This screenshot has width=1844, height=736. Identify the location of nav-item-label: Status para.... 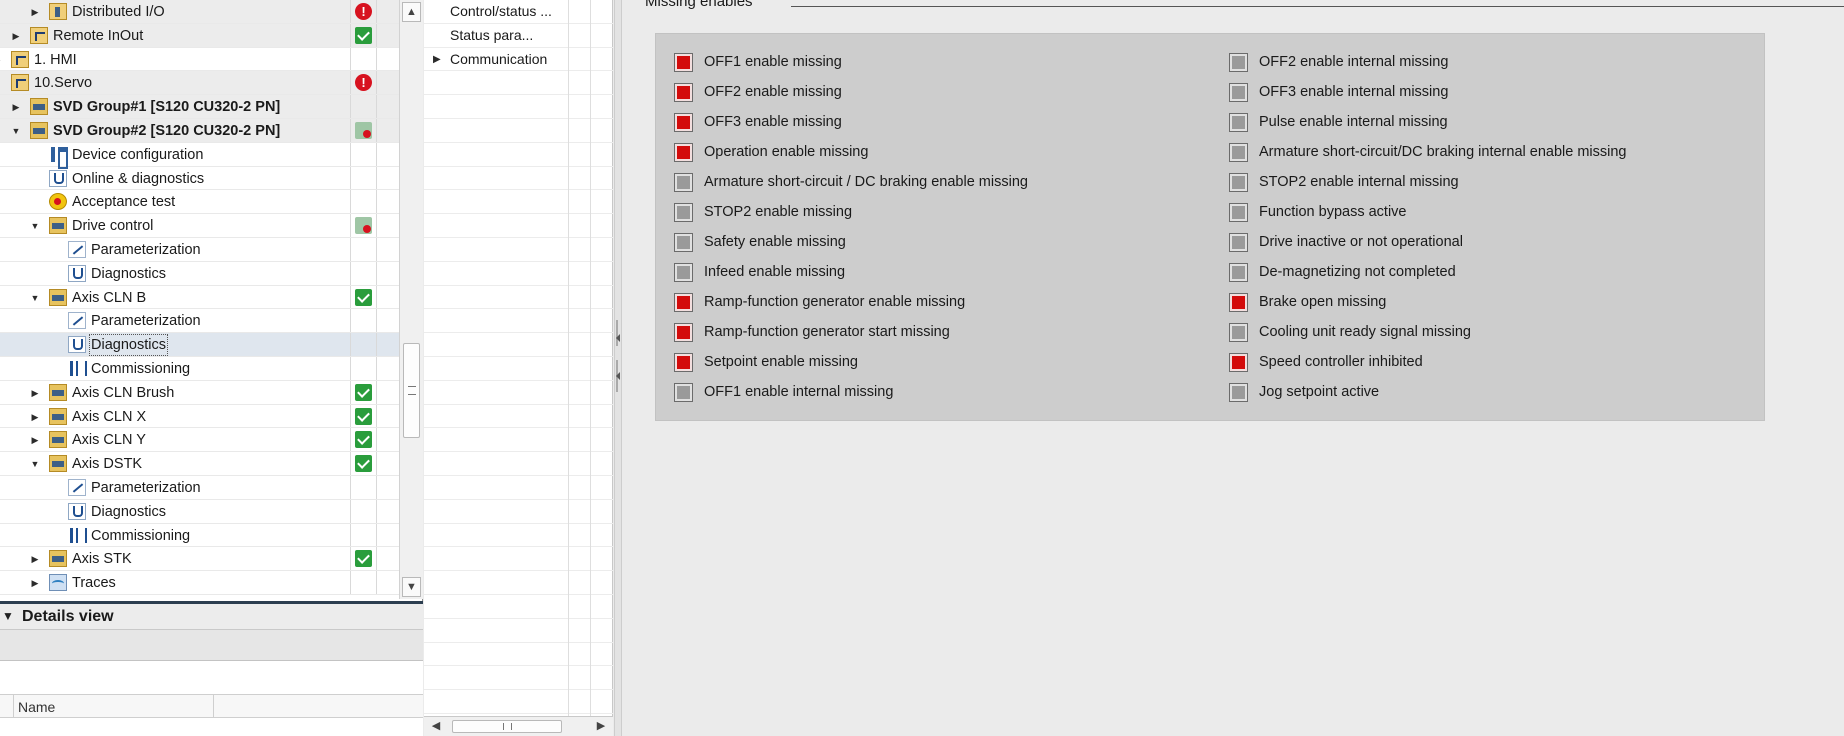
(492, 34).